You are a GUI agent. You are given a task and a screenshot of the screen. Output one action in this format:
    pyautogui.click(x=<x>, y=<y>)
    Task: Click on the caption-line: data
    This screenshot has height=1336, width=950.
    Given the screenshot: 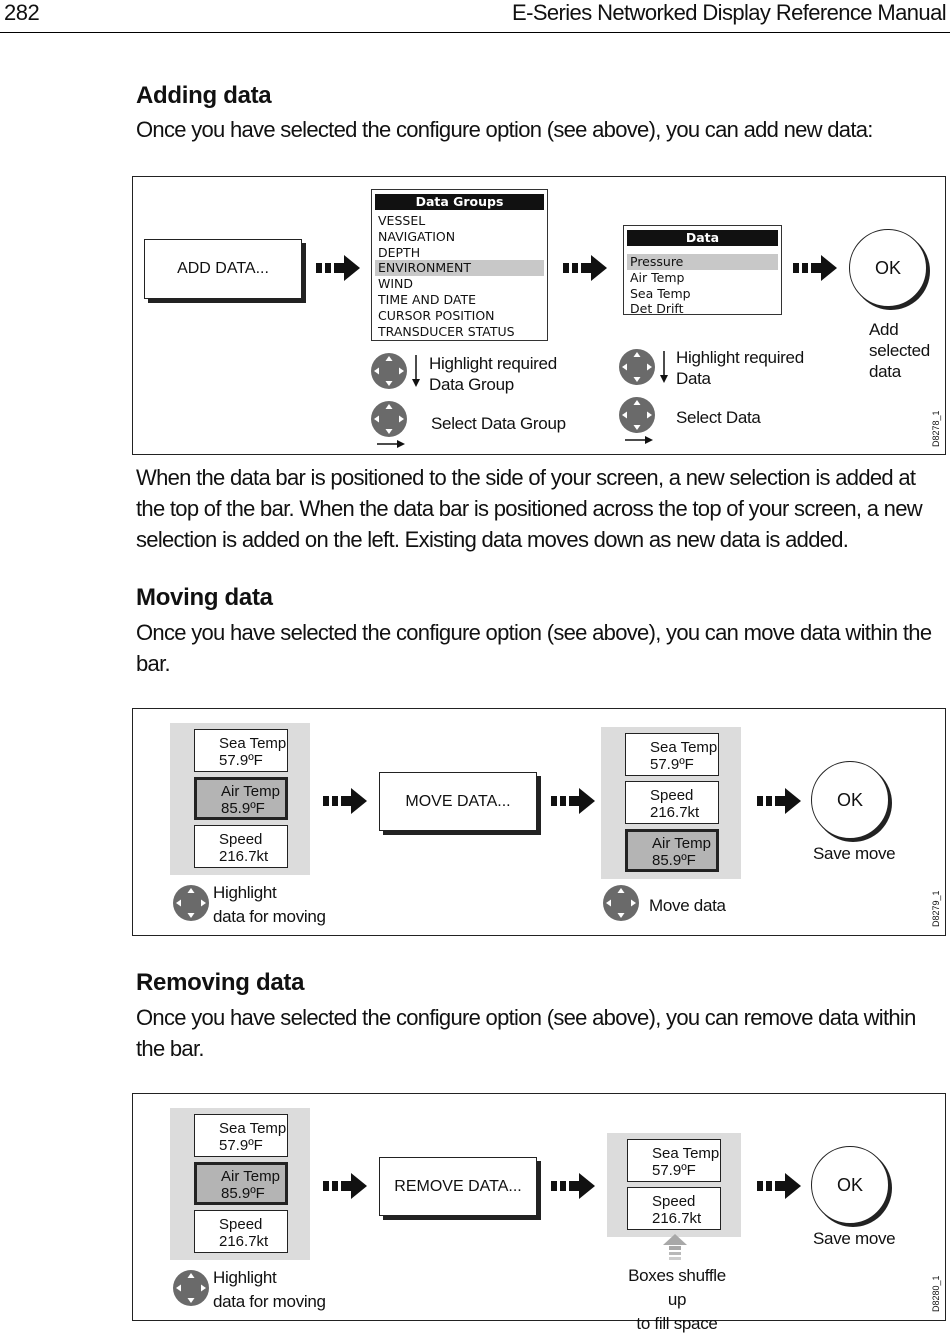 What is the action you would take?
    pyautogui.click(x=885, y=371)
    